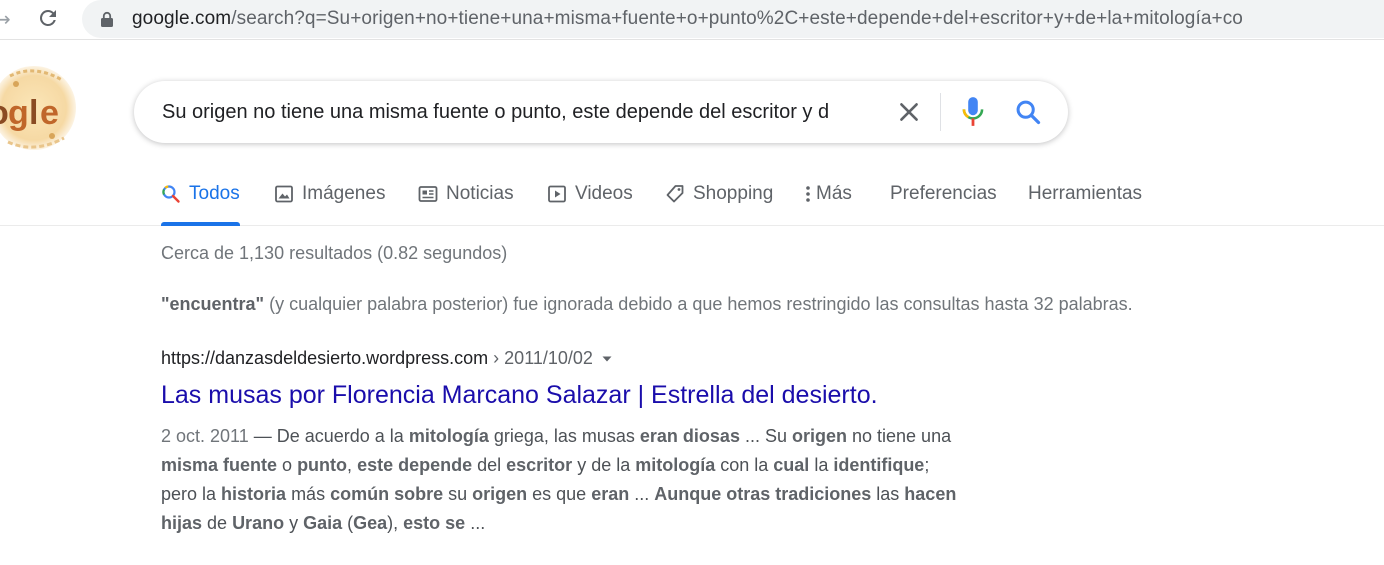 The image size is (1384, 565). What do you see at coordinates (284, 194) in the screenshot?
I see `image-icon` at bounding box center [284, 194].